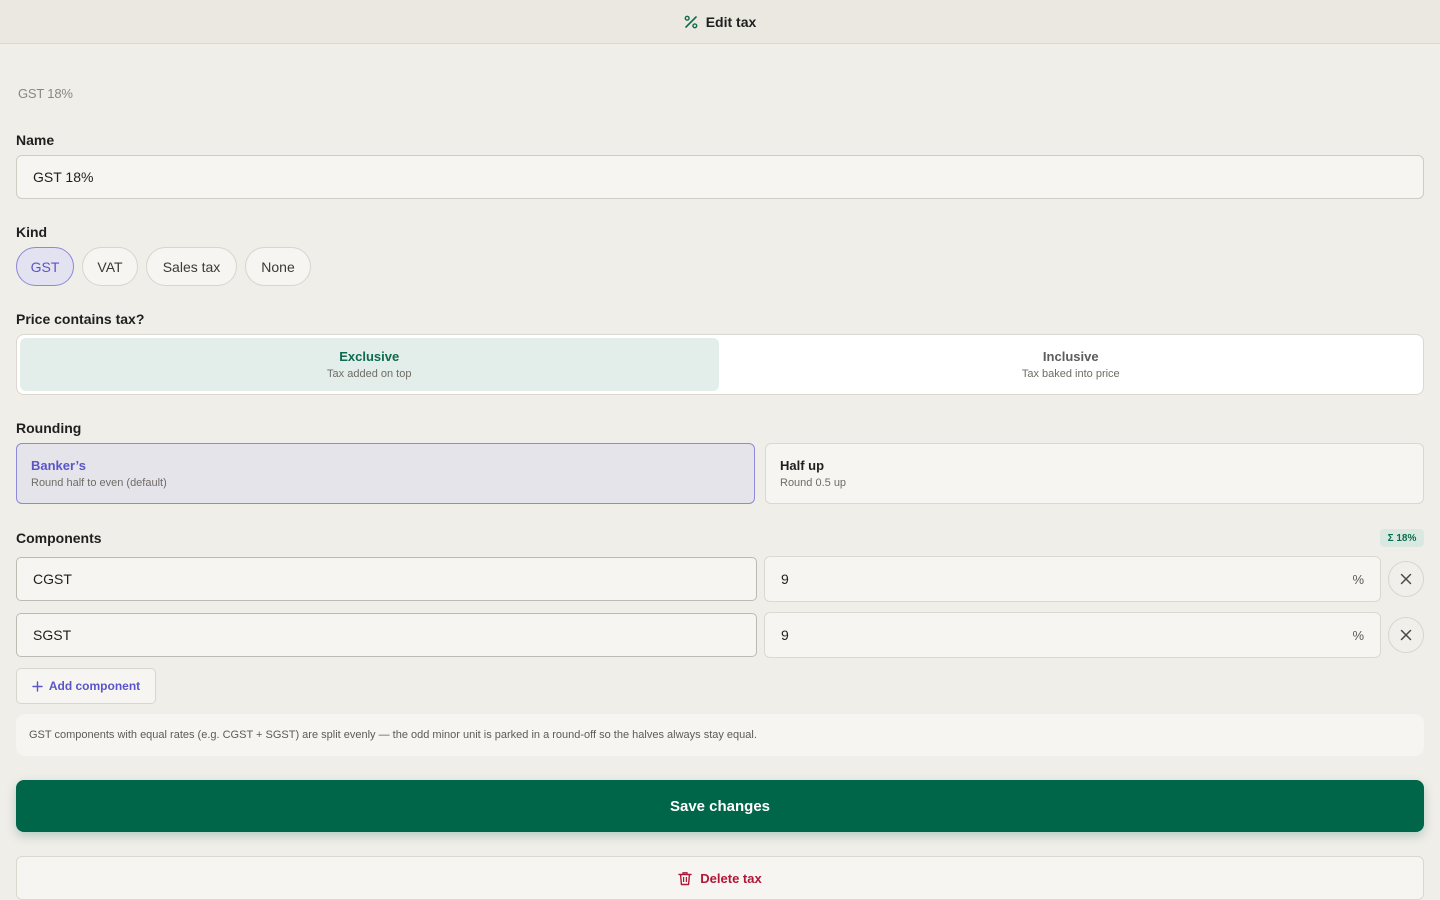 The width and height of the screenshot is (1440, 900). Describe the element at coordinates (45, 93) in the screenshot. I see `tax-subtitle: GST 18%` at that location.